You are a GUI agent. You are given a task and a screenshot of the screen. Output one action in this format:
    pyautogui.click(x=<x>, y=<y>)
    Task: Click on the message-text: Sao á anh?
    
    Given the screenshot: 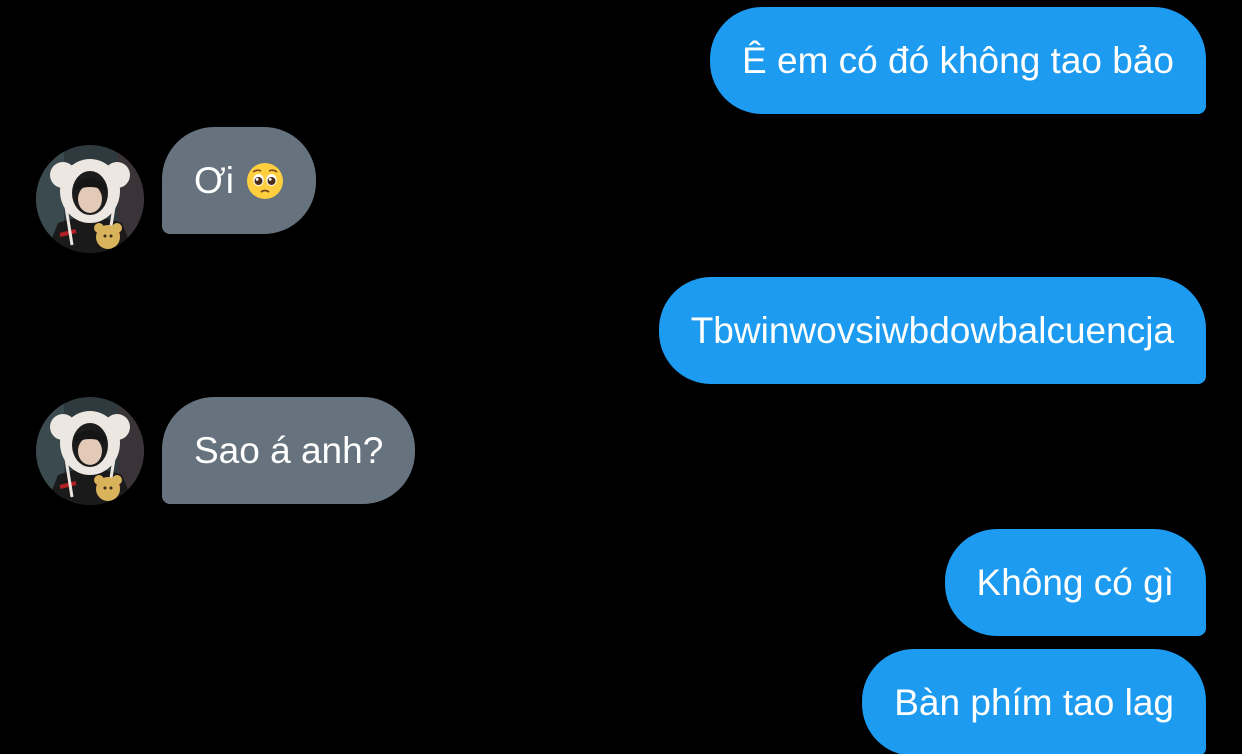 What is the action you would take?
    pyautogui.click(x=289, y=450)
    